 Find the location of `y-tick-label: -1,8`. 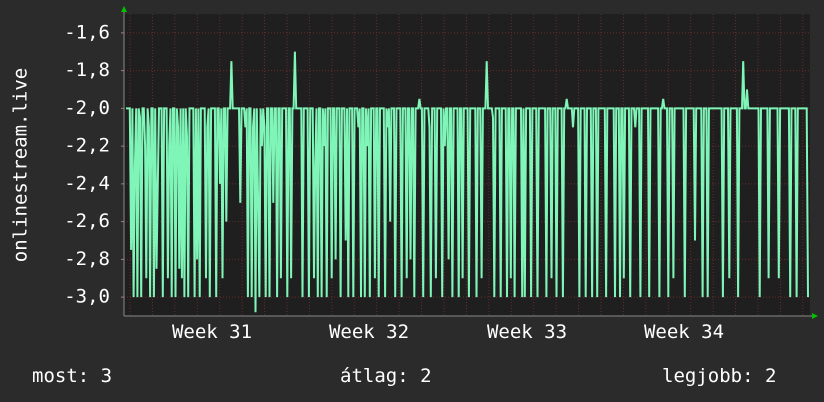

y-tick-label: -1,8 is located at coordinates (87, 70).